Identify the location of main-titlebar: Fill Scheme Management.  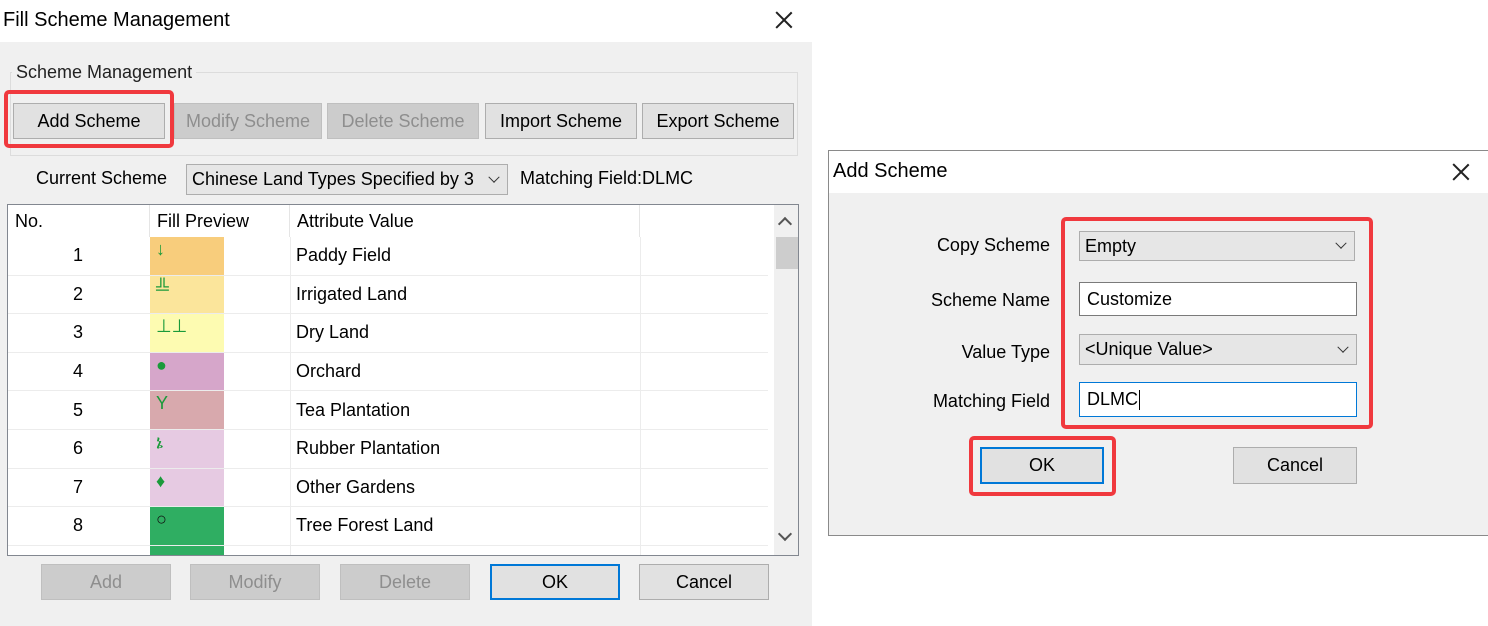
(406, 21).